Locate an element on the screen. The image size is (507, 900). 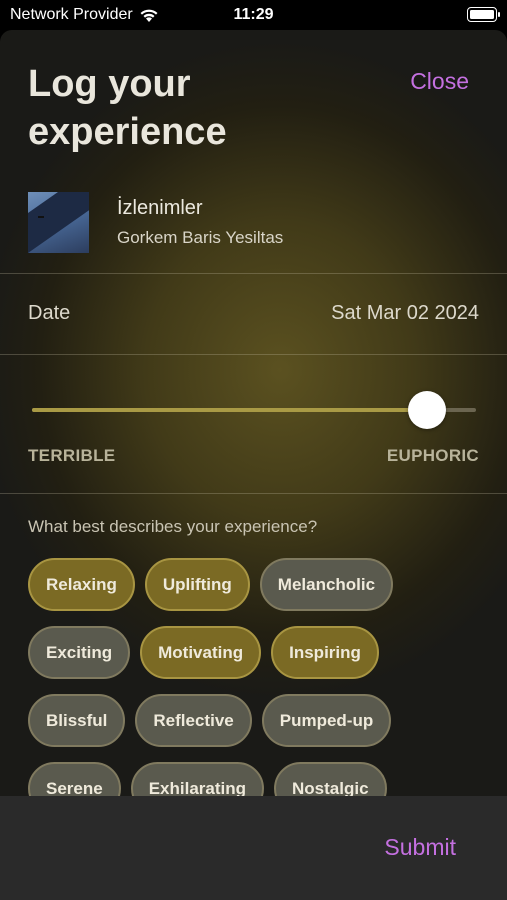
status-time: 11:29 is located at coordinates (253, 14).